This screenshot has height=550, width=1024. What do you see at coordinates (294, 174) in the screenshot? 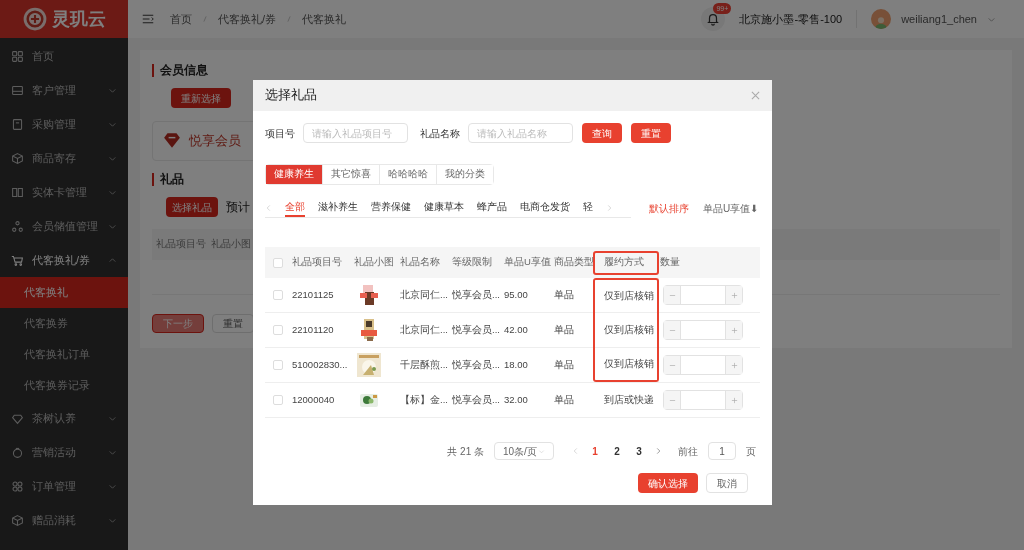
I see `group-tab: 健康养生` at bounding box center [294, 174].